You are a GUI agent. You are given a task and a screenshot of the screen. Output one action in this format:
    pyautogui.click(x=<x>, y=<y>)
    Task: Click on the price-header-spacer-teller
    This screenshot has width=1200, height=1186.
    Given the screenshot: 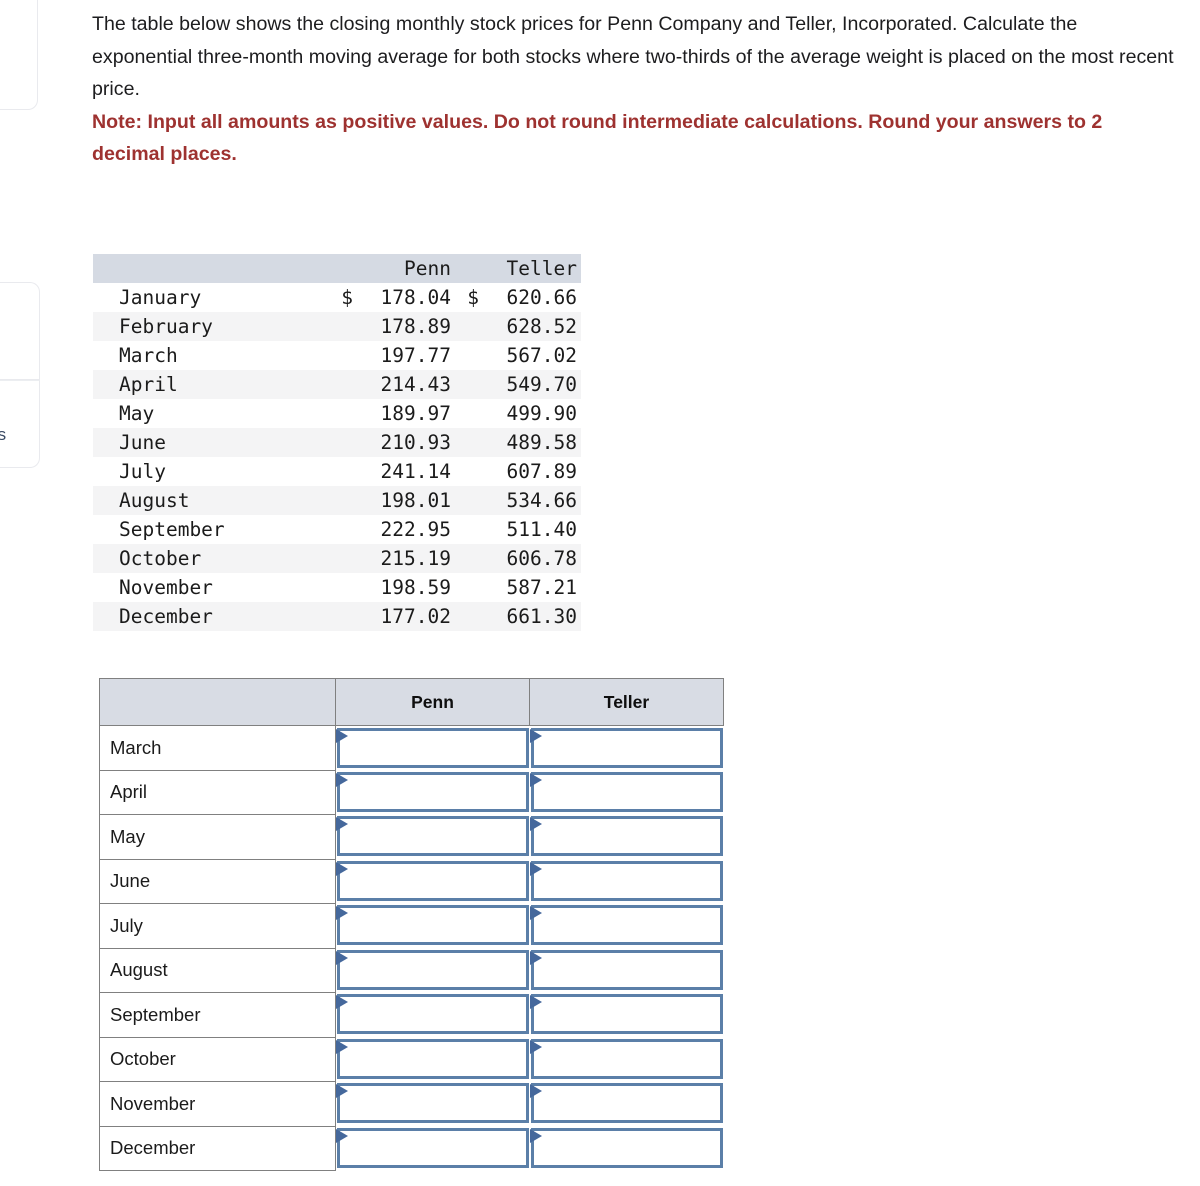 What is the action you would take?
    pyautogui.click(x=467, y=268)
    